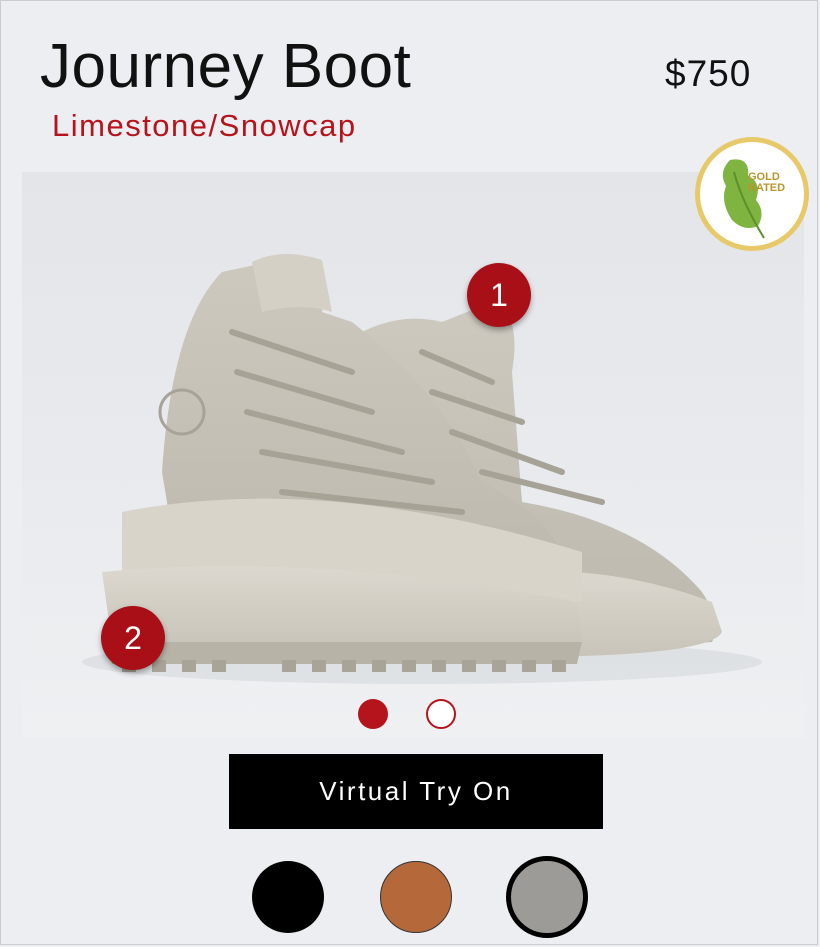 The image size is (820, 947). Describe the element at coordinates (133, 638) in the screenshot. I see `hotspot-2: 2` at that location.